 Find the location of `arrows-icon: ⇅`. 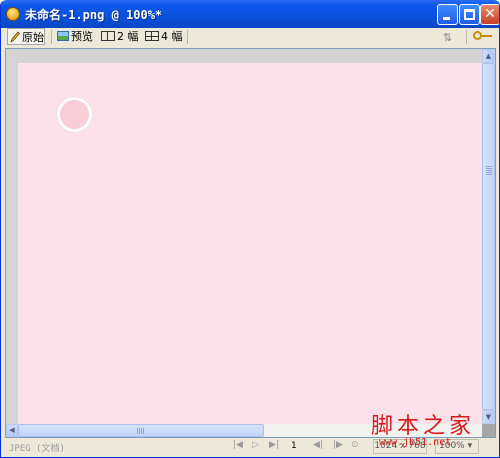

arrows-icon: ⇅ is located at coordinates (447, 37).